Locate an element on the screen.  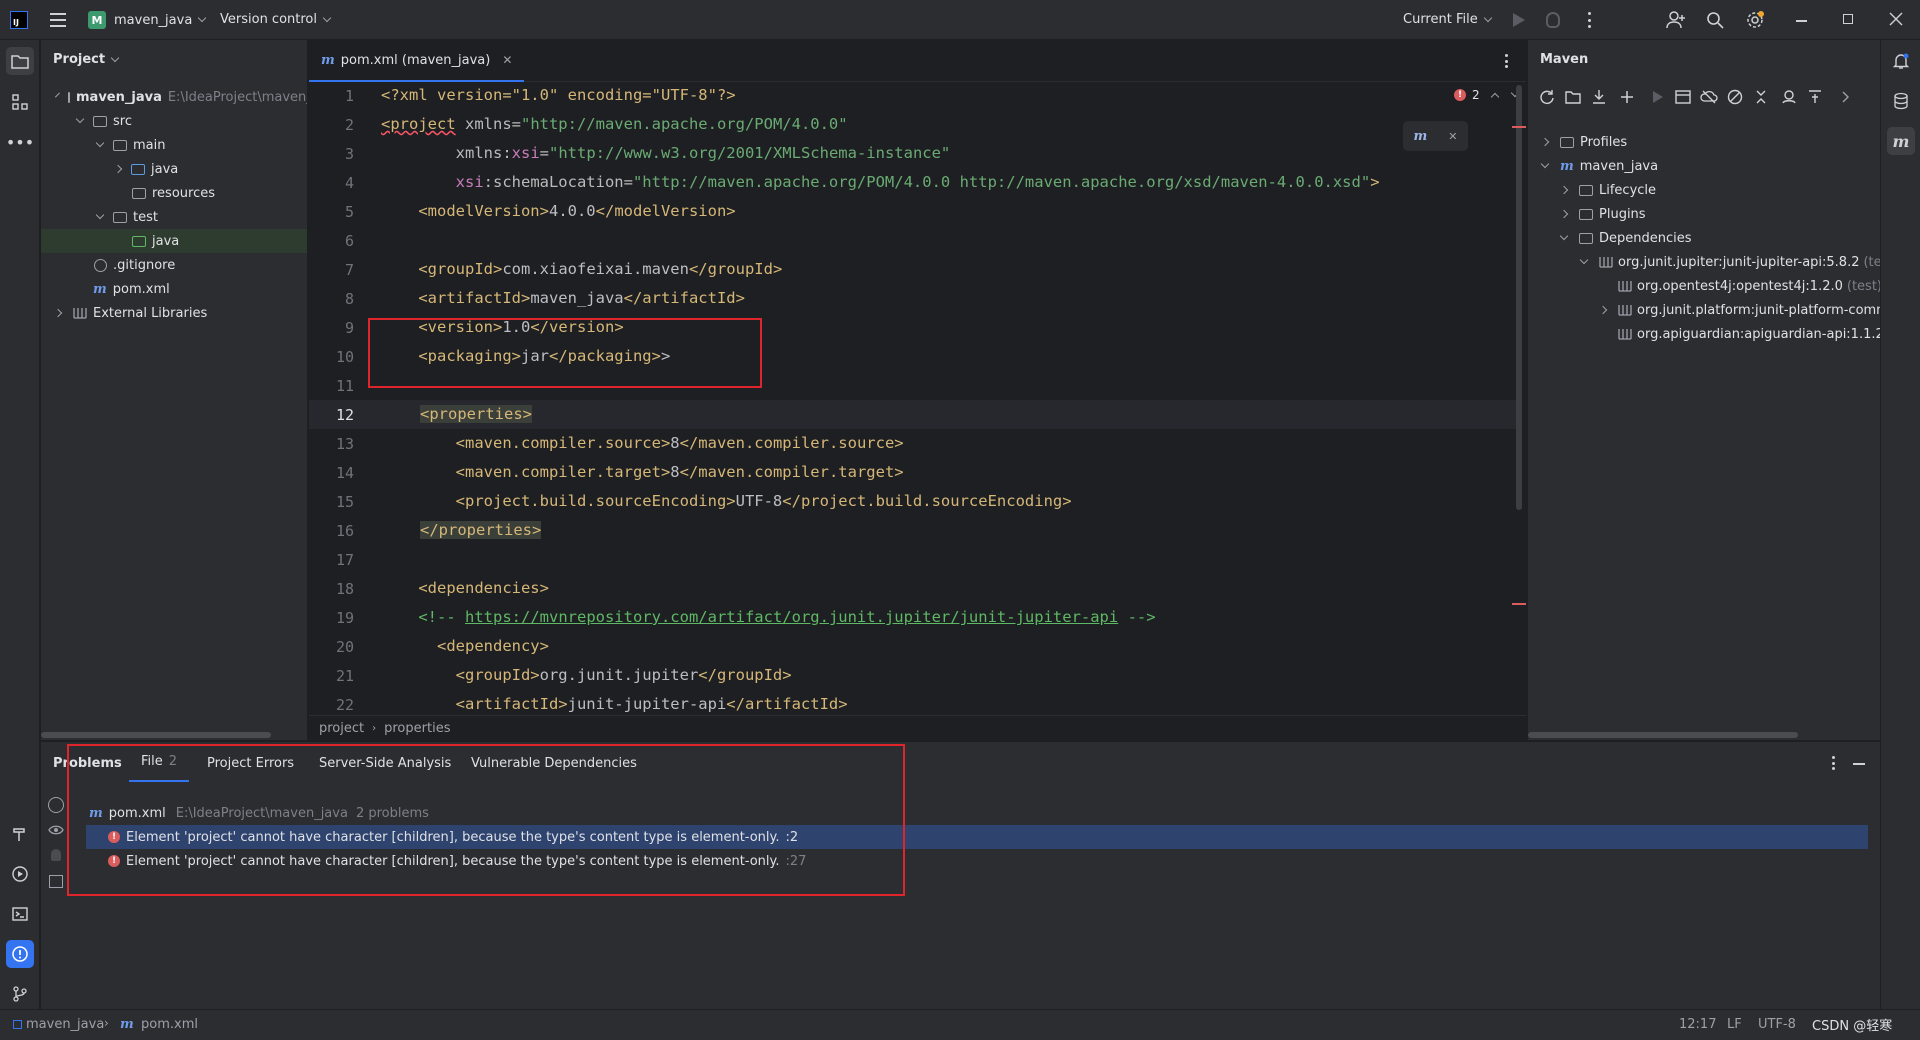
project-switcher: M maven_java is located at coordinates (147, 20).